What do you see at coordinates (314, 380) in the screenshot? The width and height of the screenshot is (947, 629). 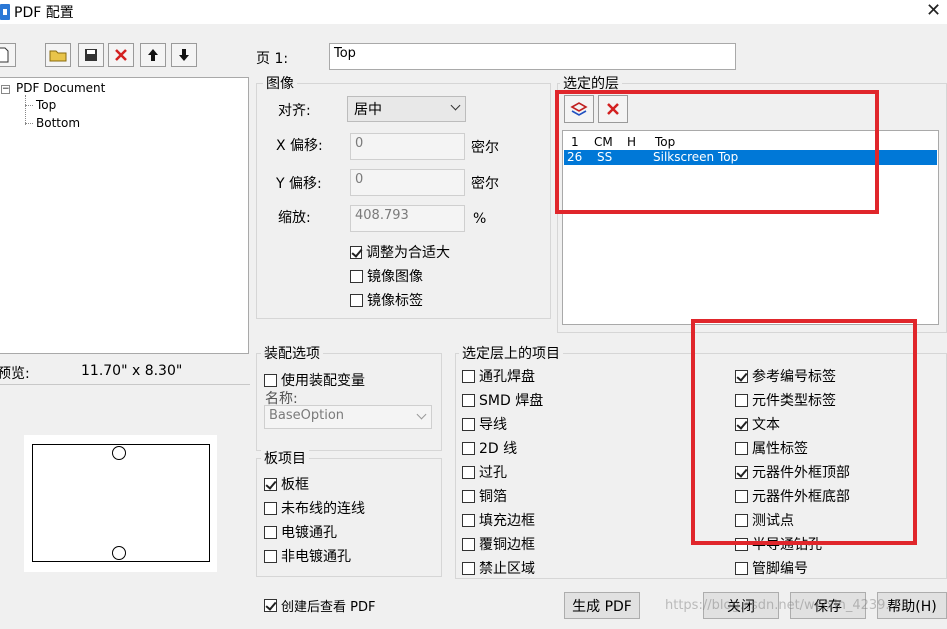 I see `use-variant-row: 使用装配变量` at bounding box center [314, 380].